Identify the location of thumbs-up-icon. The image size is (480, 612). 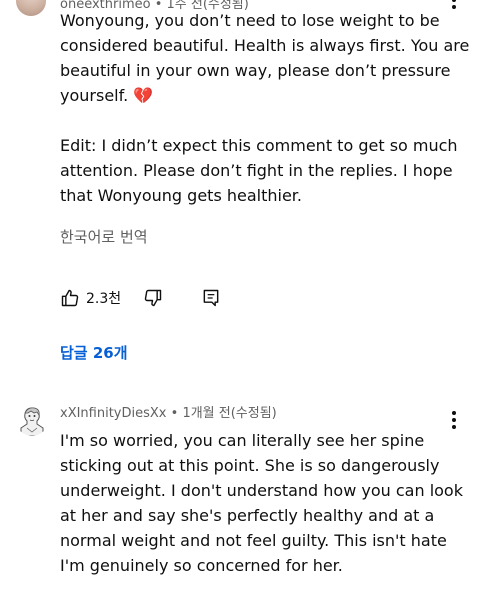
(70, 298).